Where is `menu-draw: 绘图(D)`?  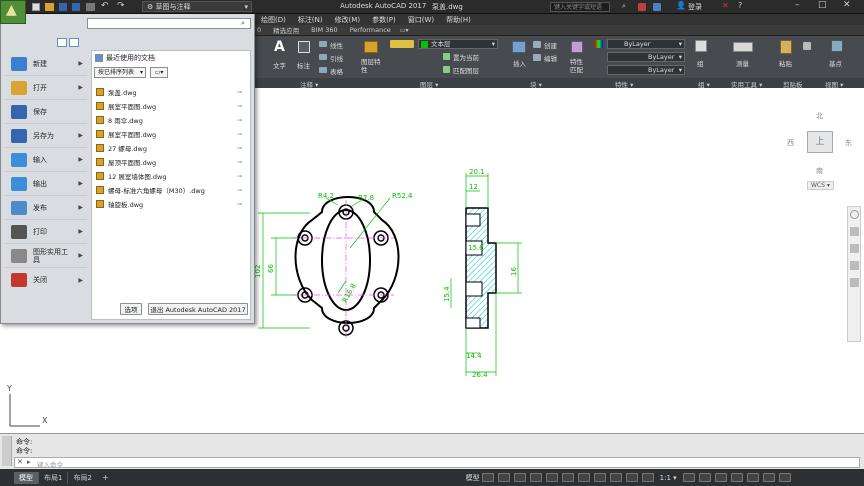
menu-draw: 绘图(D) is located at coordinates (273, 20).